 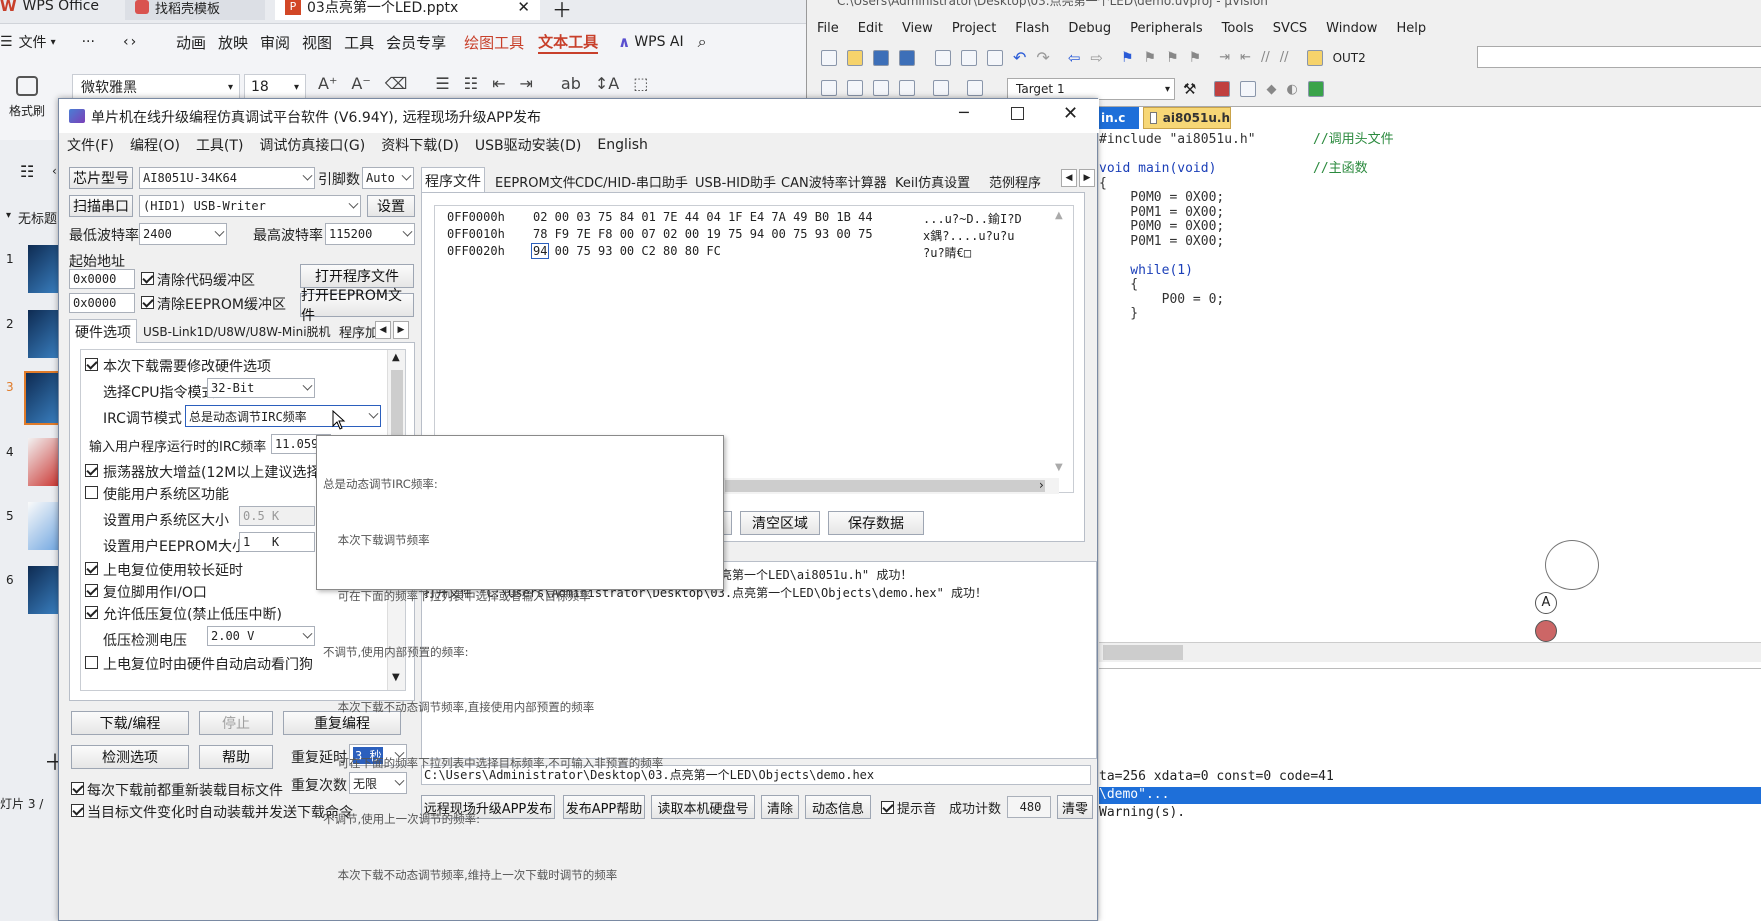 I want to click on beep-checkbox, so click(x=887, y=807).